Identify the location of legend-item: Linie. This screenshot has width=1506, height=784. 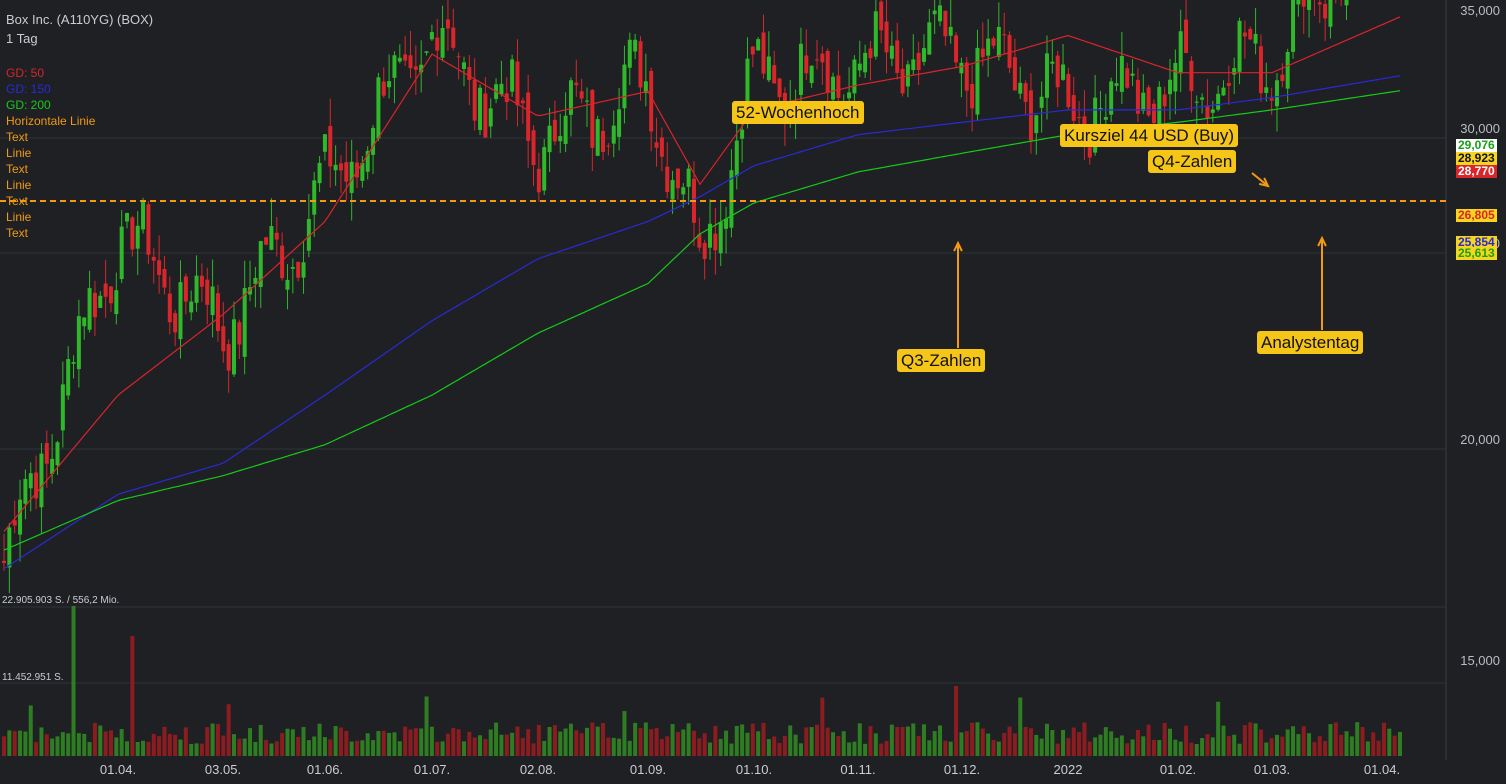
(19, 217).